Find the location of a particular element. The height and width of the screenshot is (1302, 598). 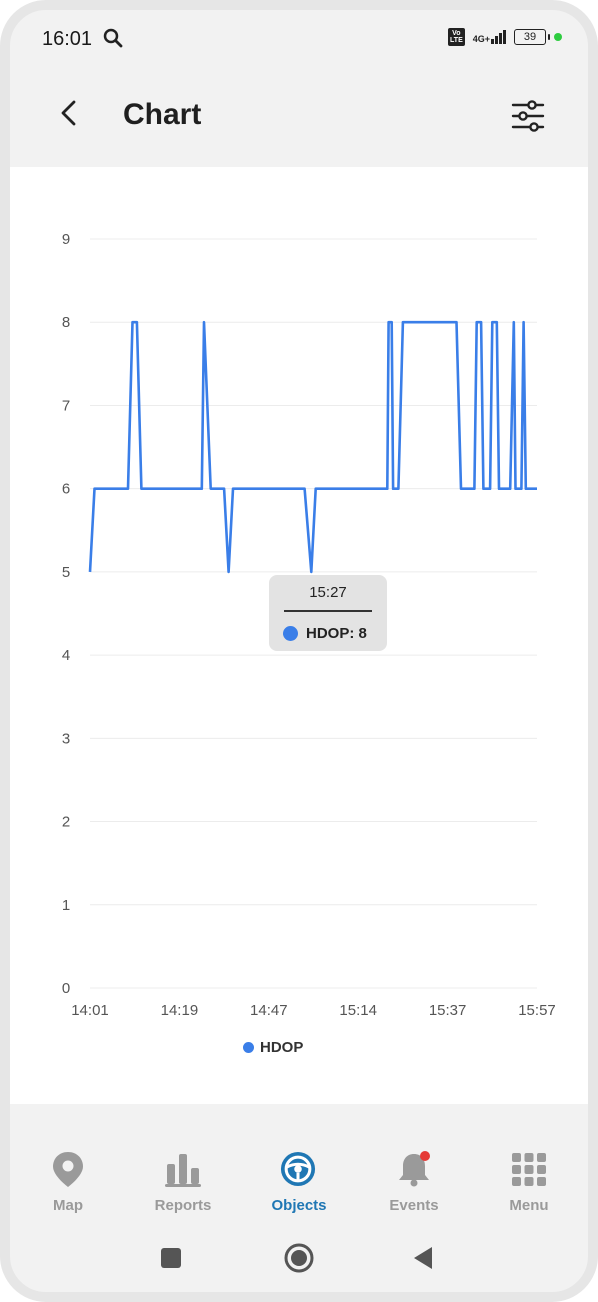

chart-tooltip: 15:27 HDOP: 8 is located at coordinates (328, 613).